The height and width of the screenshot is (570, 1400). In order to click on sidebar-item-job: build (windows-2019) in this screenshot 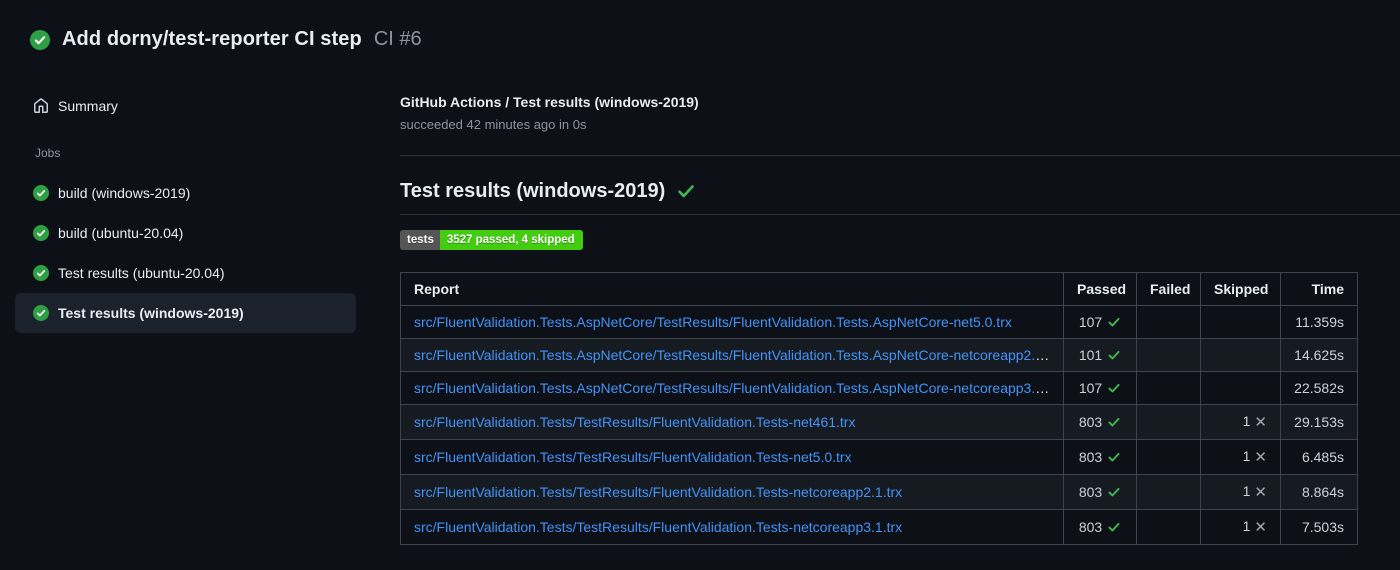, I will do `click(185, 193)`.